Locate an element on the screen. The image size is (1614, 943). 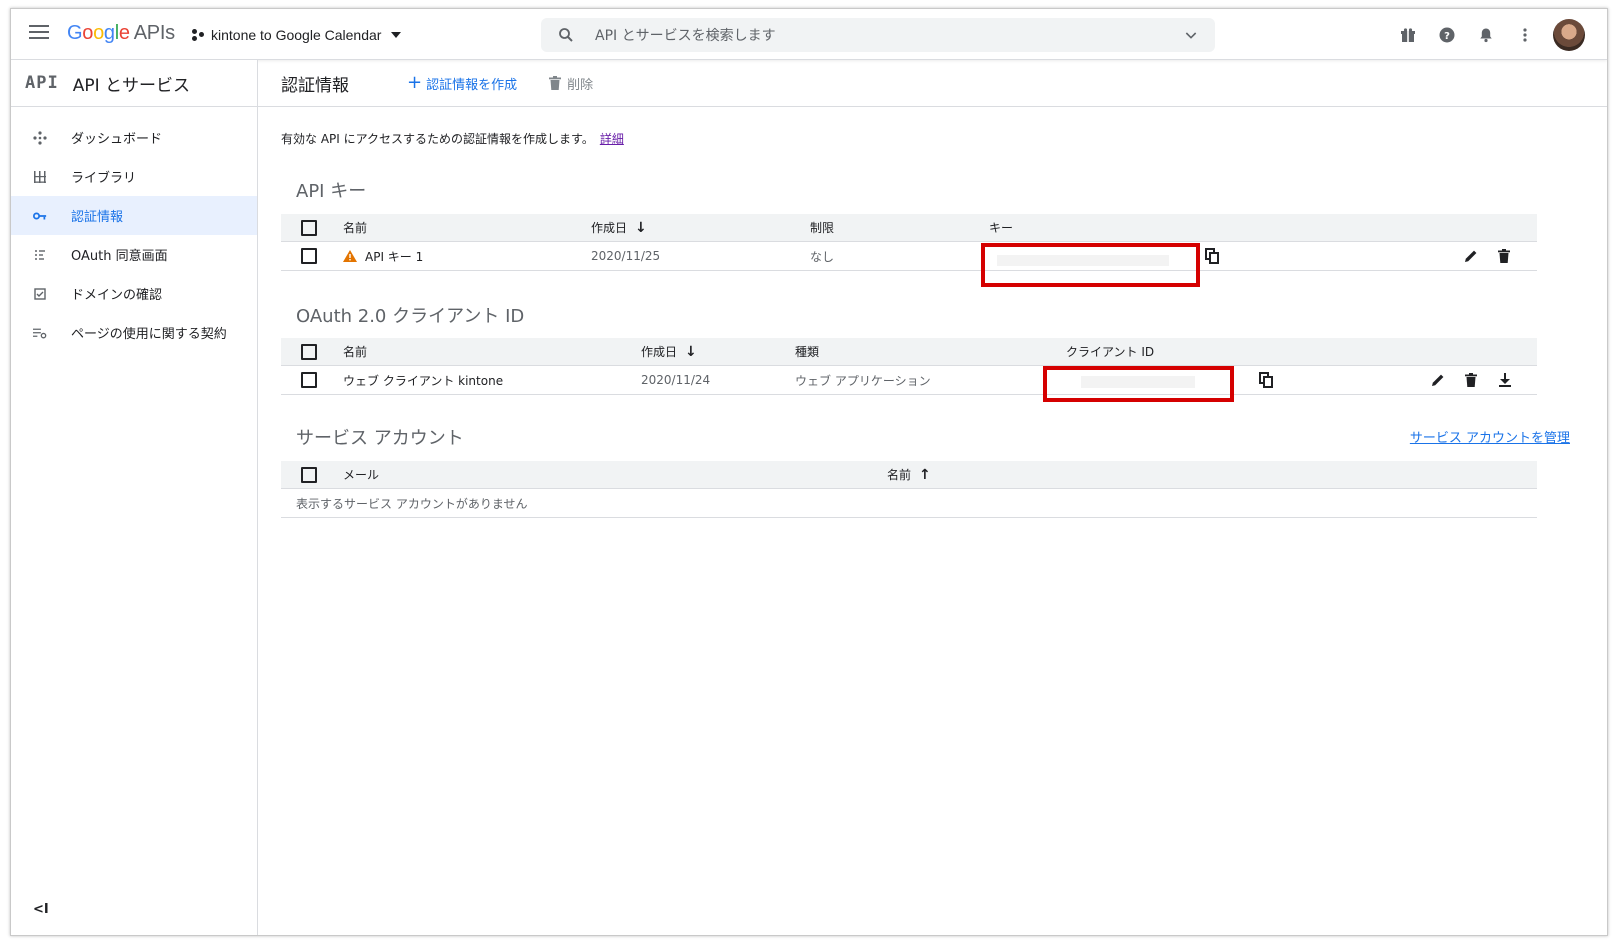
more-vert-icon is located at coordinates (1525, 35).